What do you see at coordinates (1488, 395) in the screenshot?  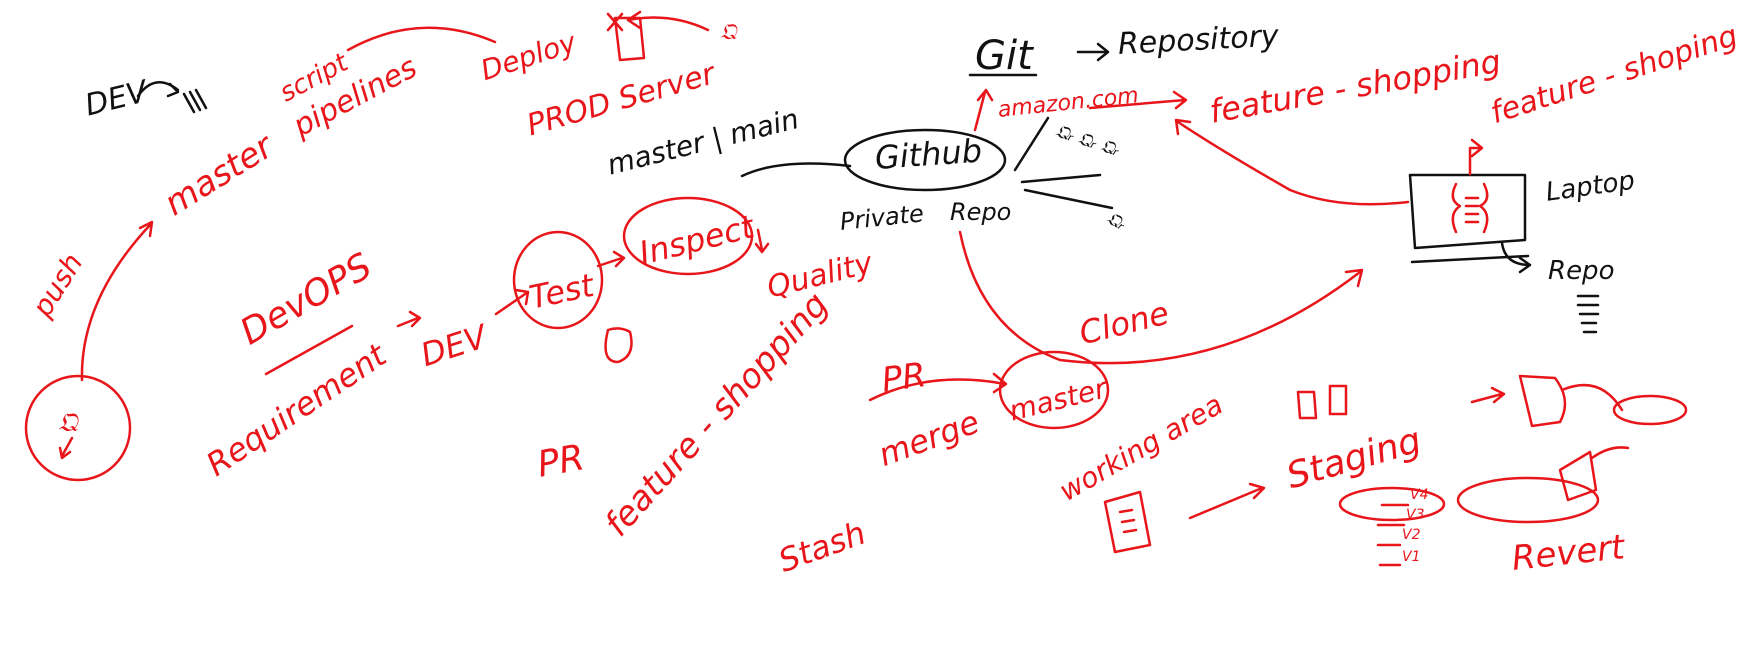 I see `staging-right-arrow` at bounding box center [1488, 395].